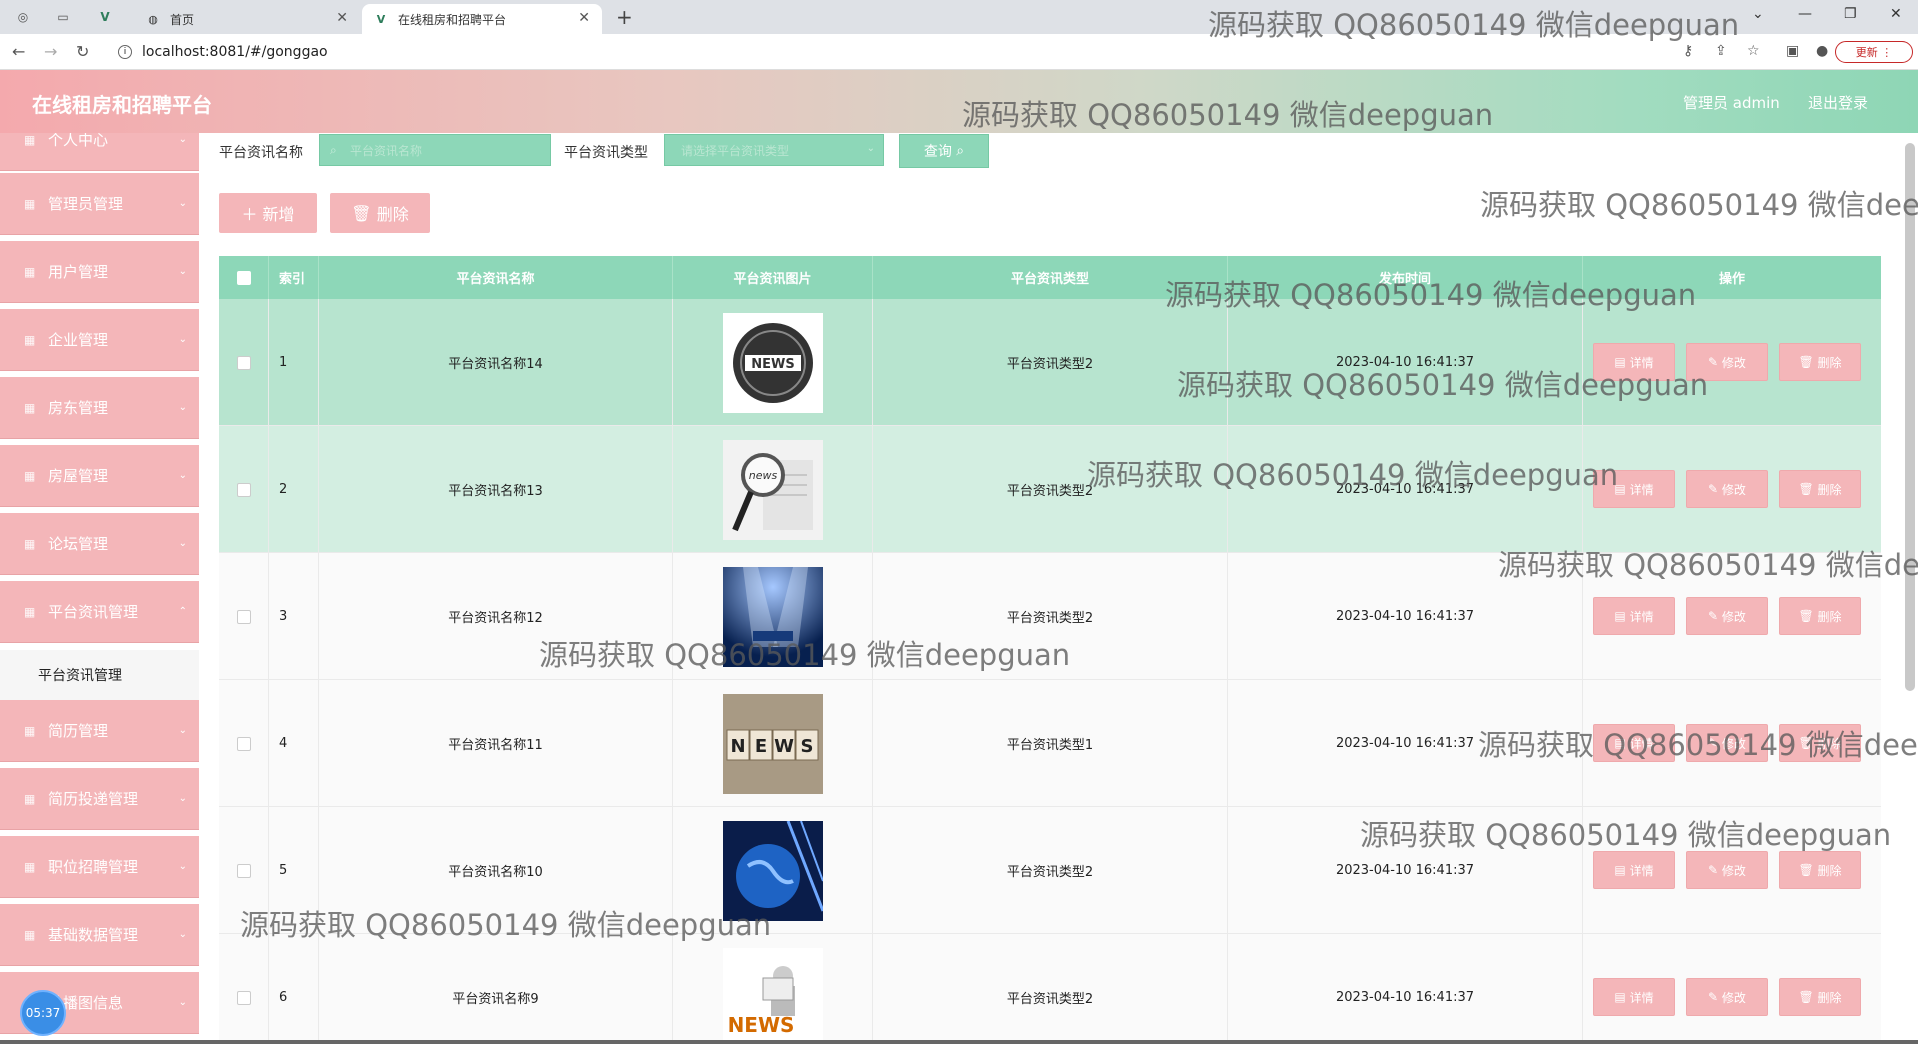  What do you see at coordinates (243, 277) in the screenshot?
I see `select-all-checkbox` at bounding box center [243, 277].